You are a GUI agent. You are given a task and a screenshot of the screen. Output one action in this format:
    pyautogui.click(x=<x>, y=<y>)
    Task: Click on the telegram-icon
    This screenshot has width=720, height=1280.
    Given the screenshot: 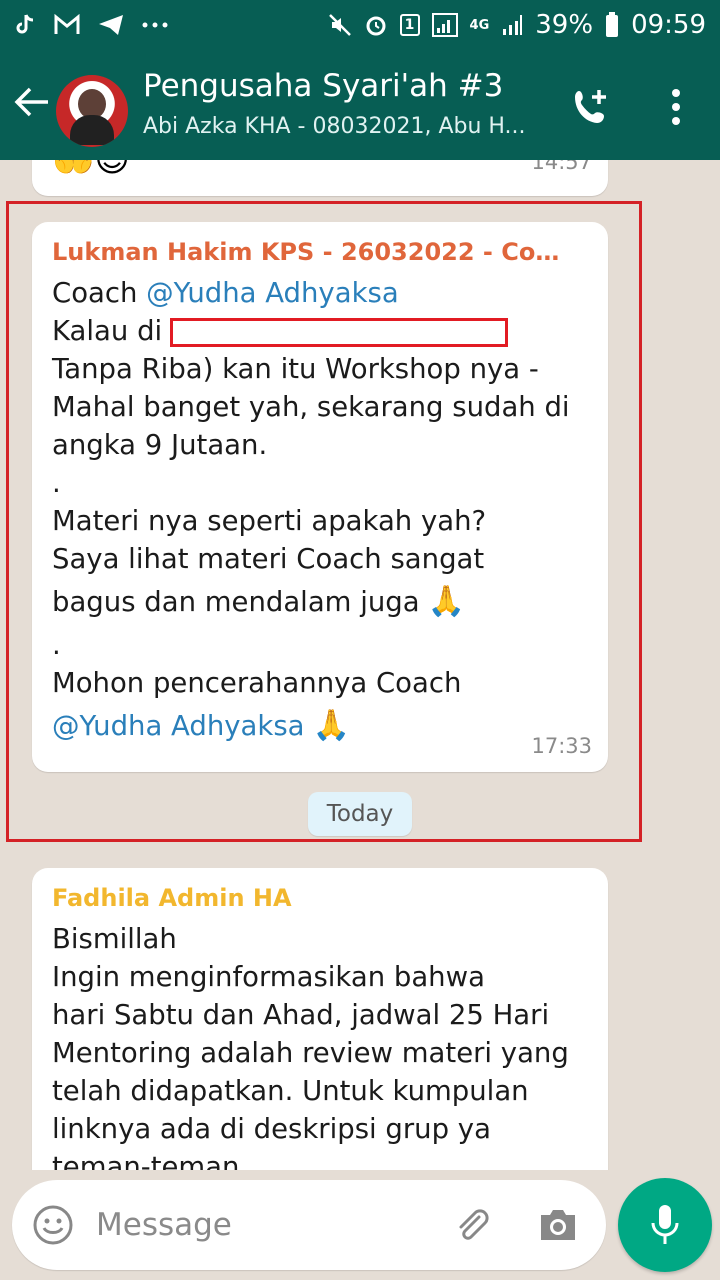 What is the action you would take?
    pyautogui.click(x=111, y=25)
    